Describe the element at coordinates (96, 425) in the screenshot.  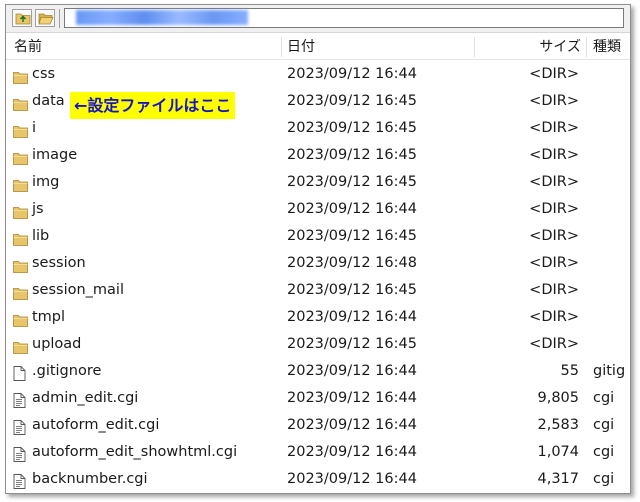
I see `file-name: autoform_edit.cgi` at that location.